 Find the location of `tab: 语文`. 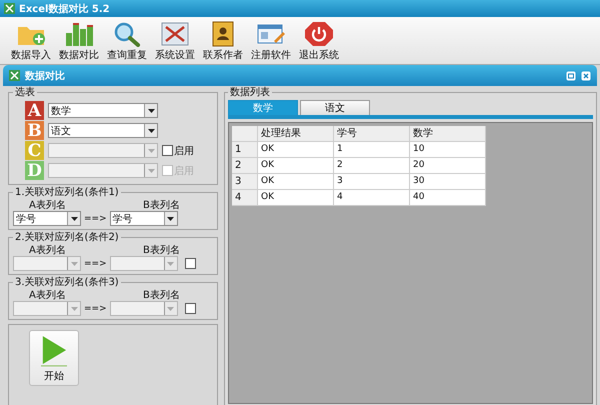

tab: 语文 is located at coordinates (335, 107).